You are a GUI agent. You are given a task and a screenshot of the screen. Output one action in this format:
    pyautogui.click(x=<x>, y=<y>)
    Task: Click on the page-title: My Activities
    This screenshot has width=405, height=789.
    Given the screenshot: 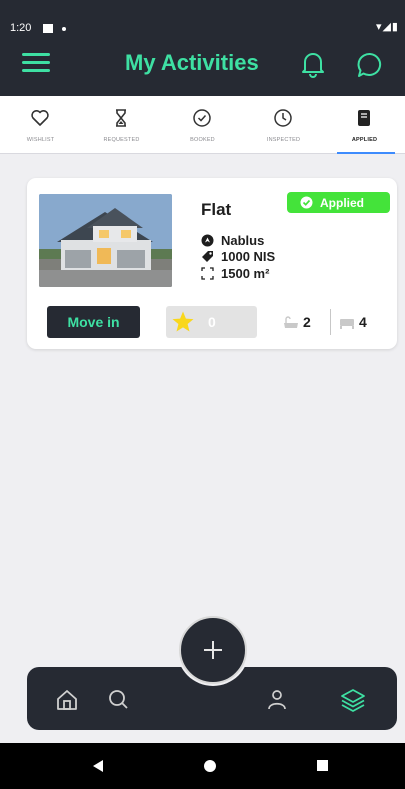 What is the action you would take?
    pyautogui.click(x=192, y=62)
    